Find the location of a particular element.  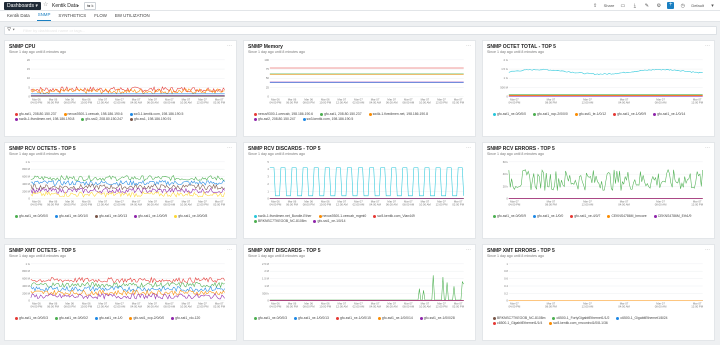

legend-item: sw3.kentik.com_rmcontrol1/0/8-1/36 is located at coordinates (578, 323).